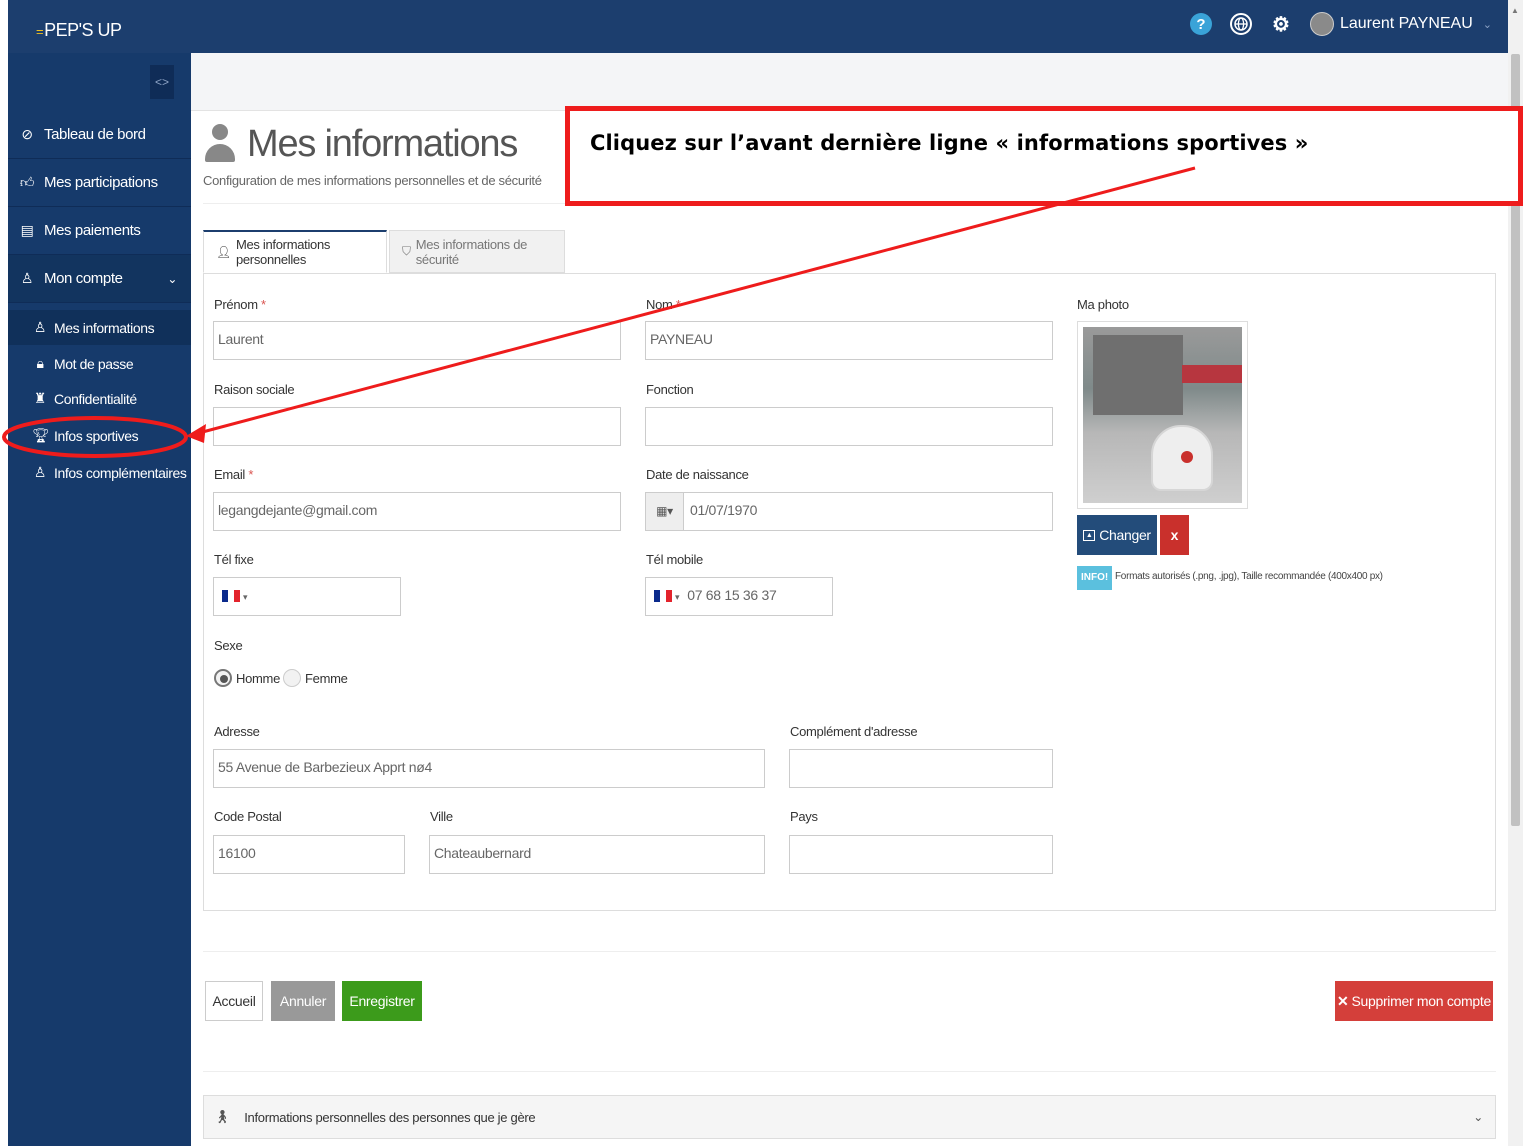 This screenshot has width=1523, height=1146. I want to click on profile-photo-image, so click(1162, 415).